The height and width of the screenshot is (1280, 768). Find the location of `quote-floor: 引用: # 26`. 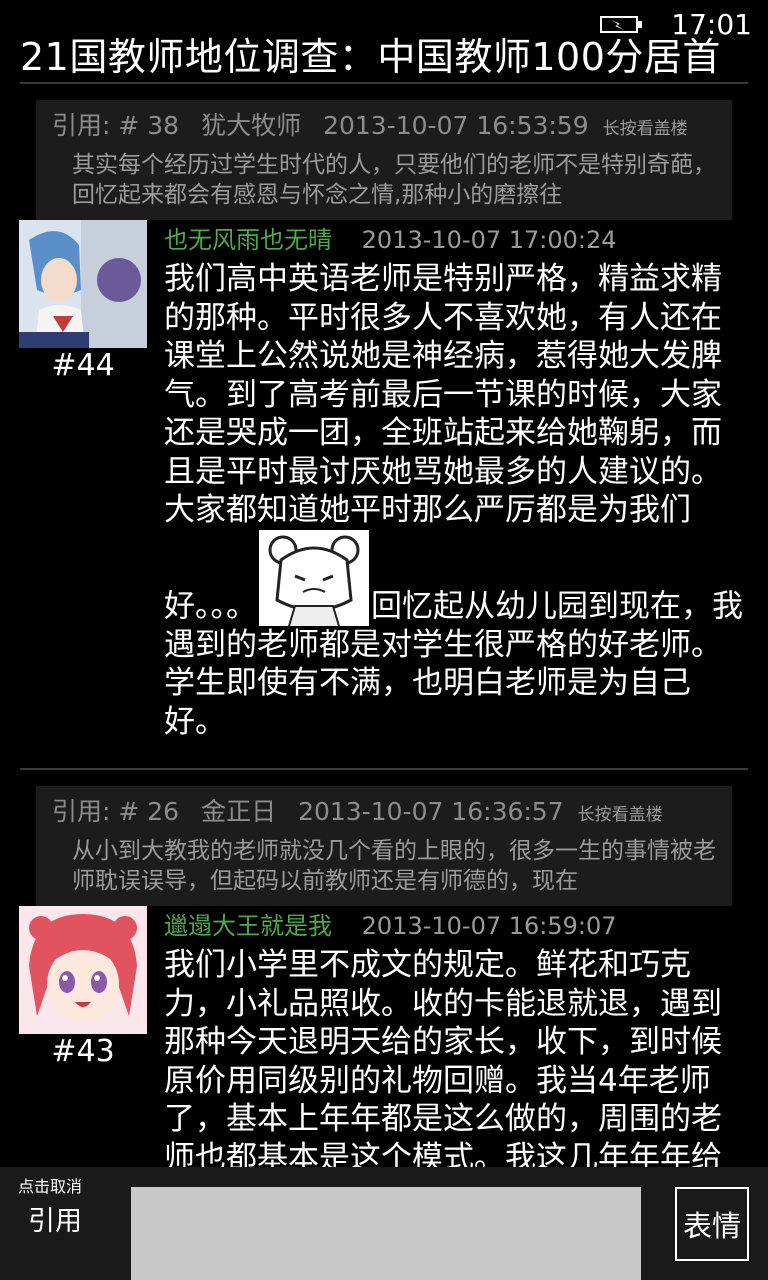

quote-floor: 引用: # 26 is located at coordinates (116, 811).